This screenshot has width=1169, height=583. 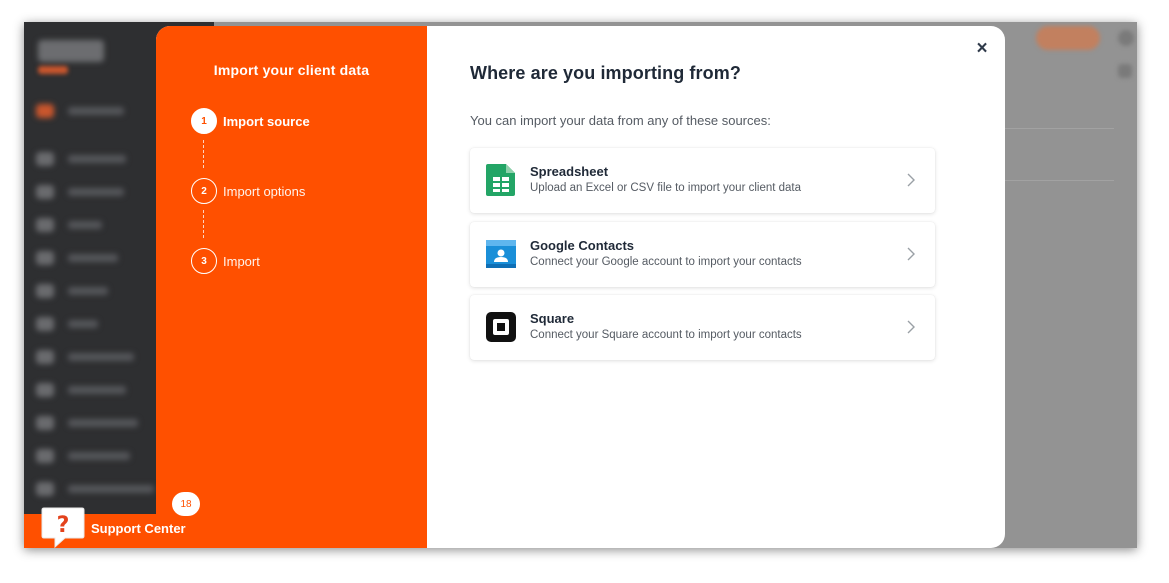 What do you see at coordinates (1068, 38) in the screenshot?
I see `background-upgrade-pill` at bounding box center [1068, 38].